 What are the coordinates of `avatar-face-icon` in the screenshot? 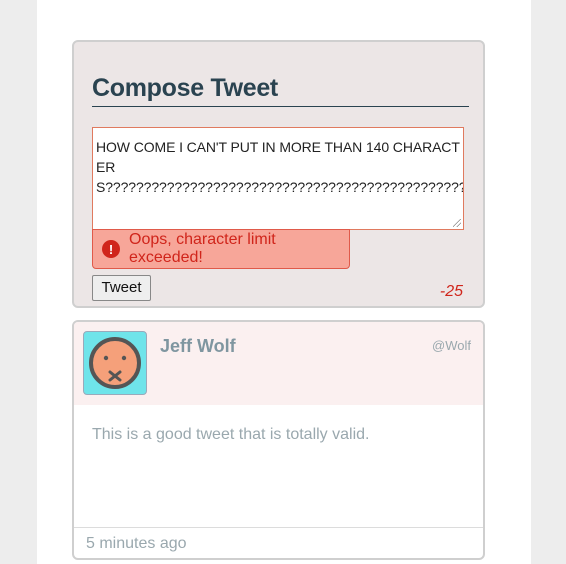 It's located at (115, 363).